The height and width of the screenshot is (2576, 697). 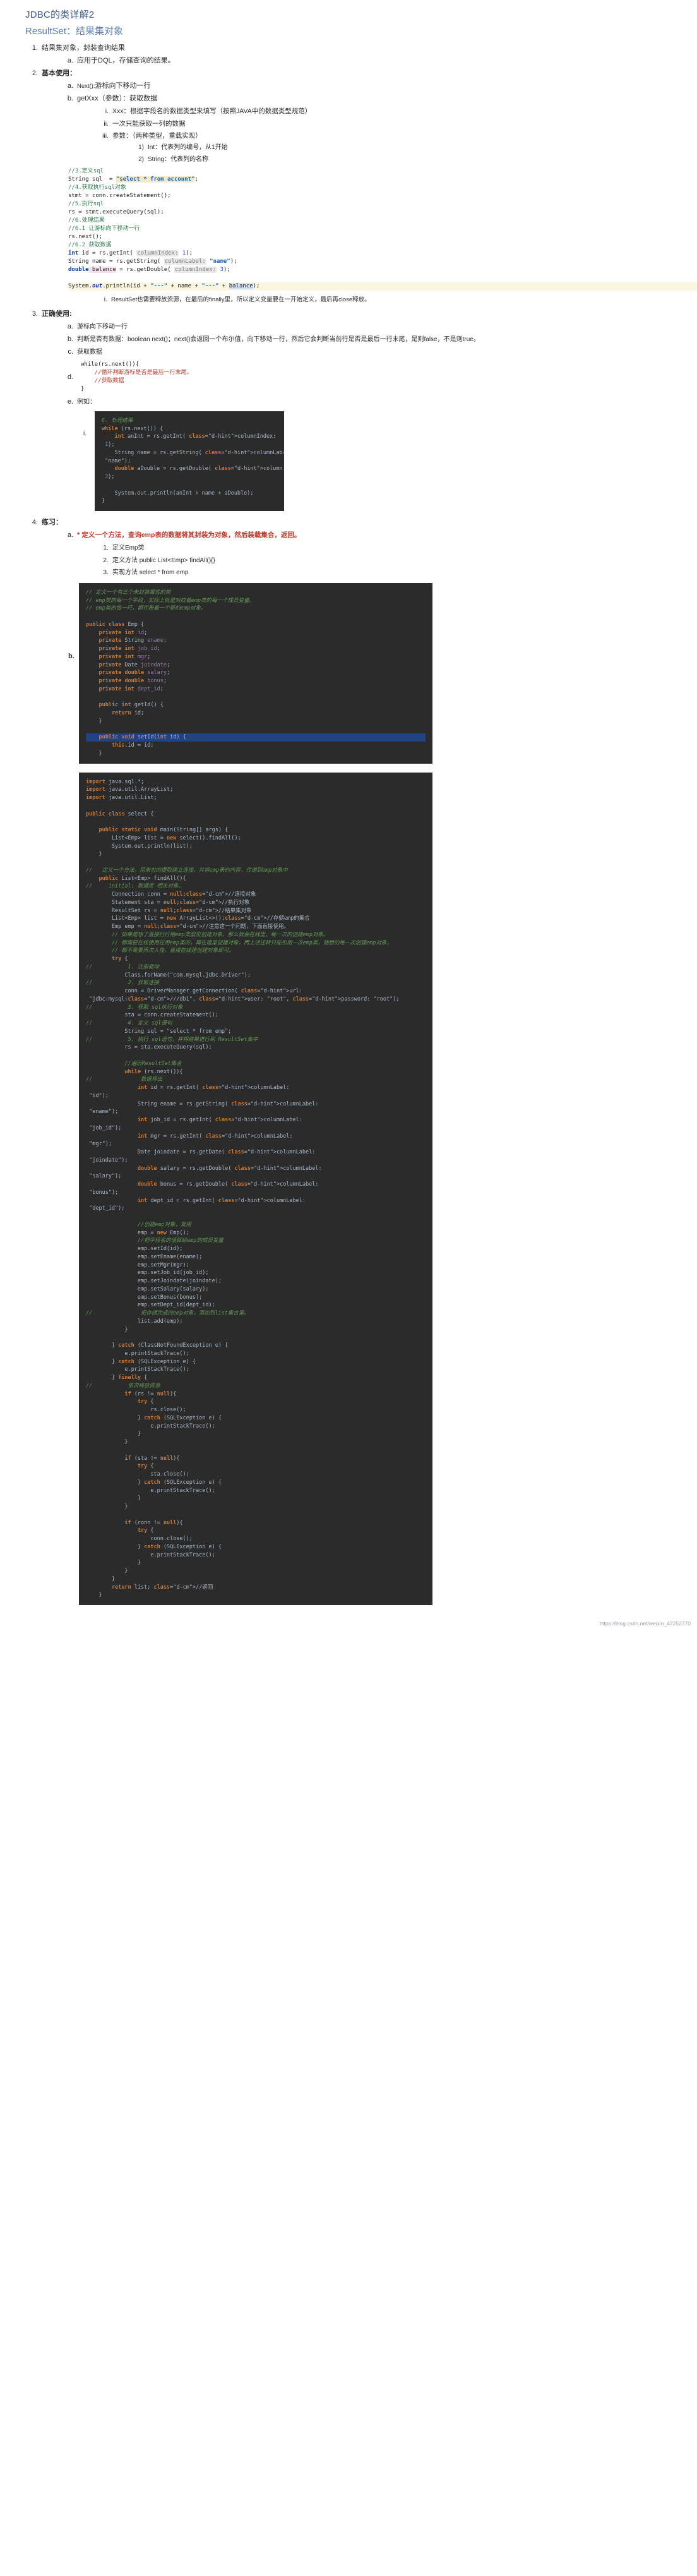 I want to click on practice-star: *, so click(x=78, y=535).